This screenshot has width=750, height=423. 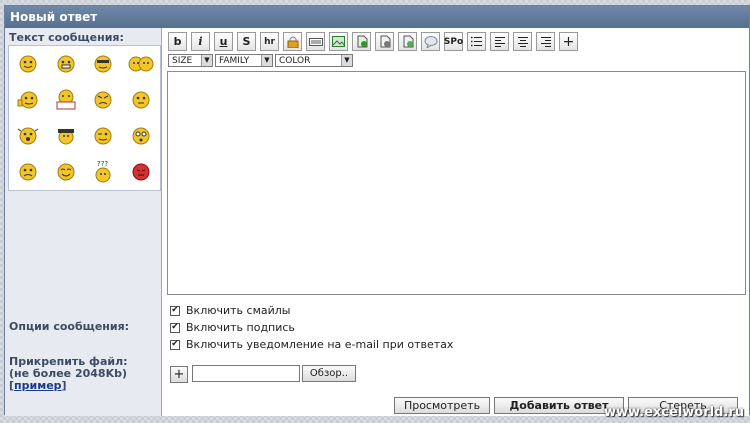 I want to click on shocked-smile-icon, so click(x=141, y=136).